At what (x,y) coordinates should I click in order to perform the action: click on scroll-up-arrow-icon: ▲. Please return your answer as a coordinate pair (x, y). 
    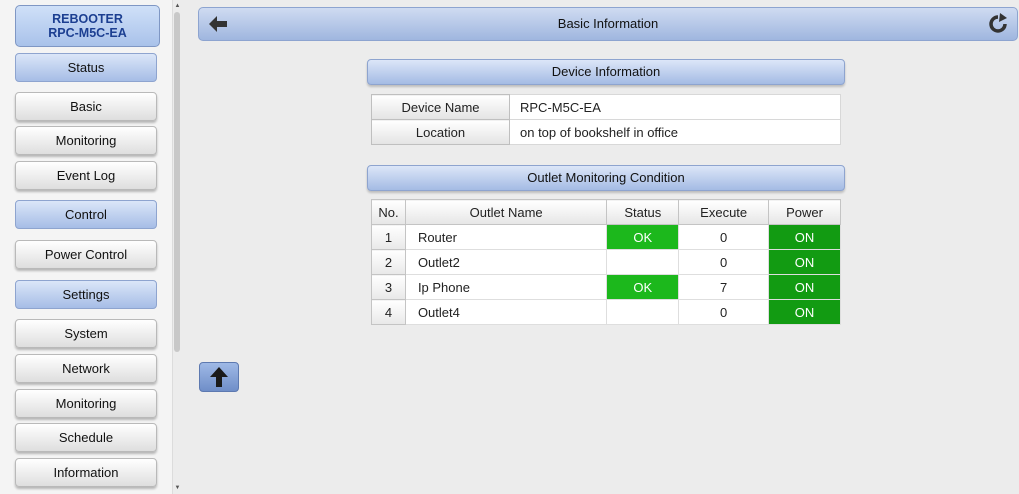
    Looking at the image, I should click on (177, 6).